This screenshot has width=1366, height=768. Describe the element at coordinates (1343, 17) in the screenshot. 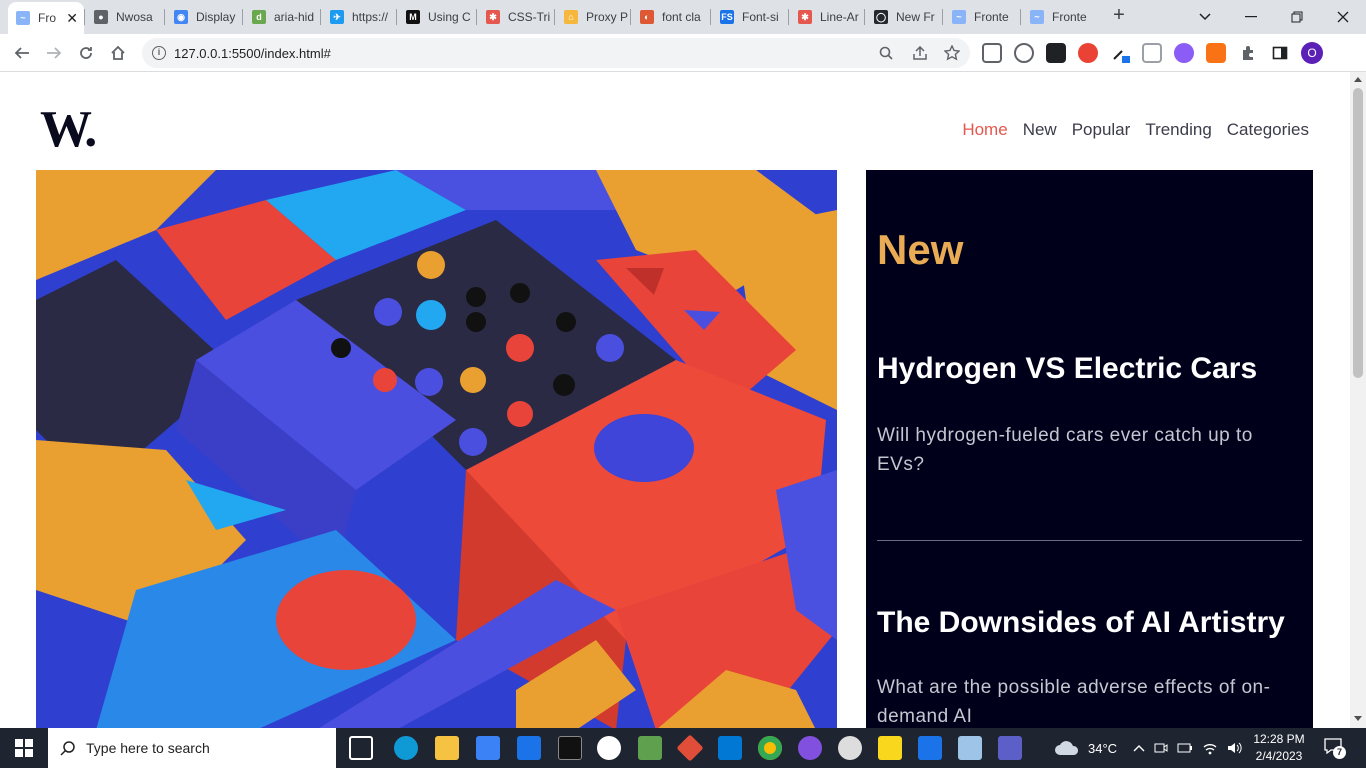

I see `close-window-button` at that location.